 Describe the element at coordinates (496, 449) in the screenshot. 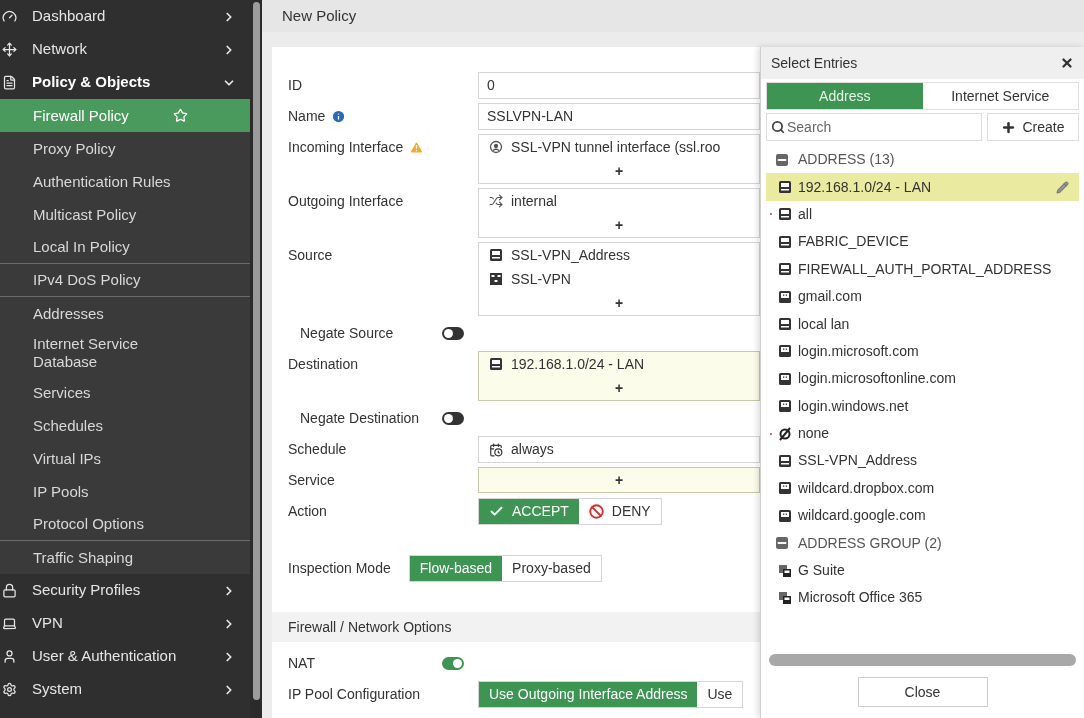

I see `schedule-icon` at that location.